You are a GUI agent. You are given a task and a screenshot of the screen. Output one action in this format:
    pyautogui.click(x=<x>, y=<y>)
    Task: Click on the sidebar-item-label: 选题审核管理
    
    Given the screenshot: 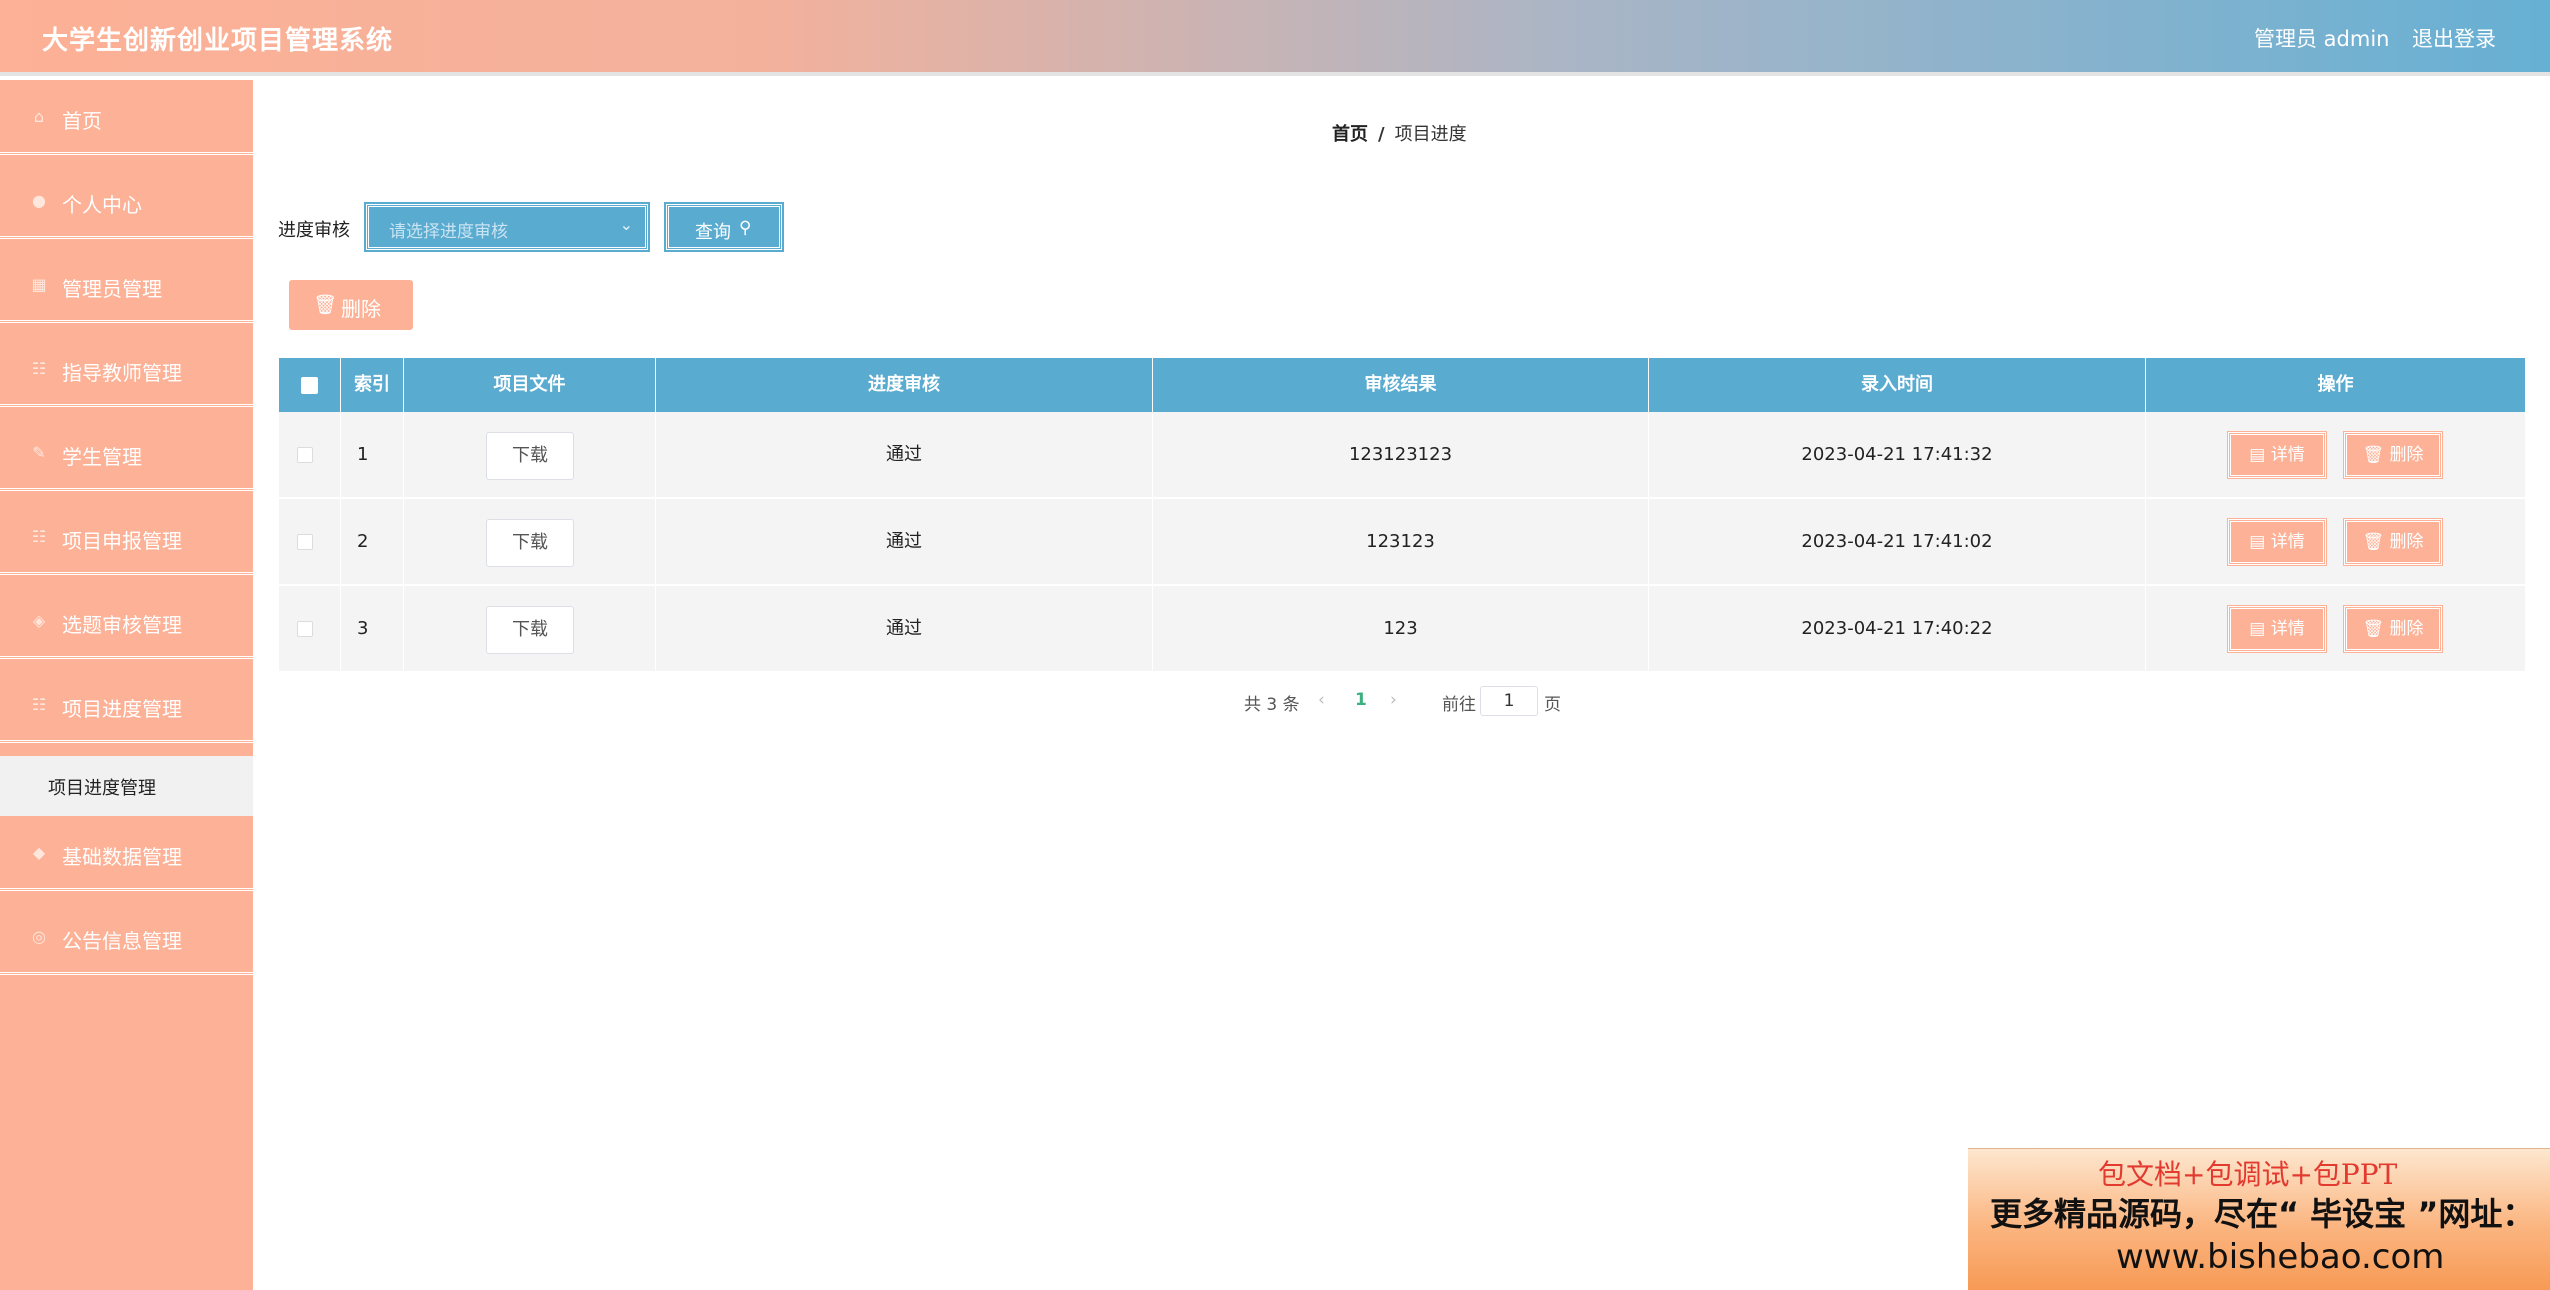 What is the action you would take?
    pyautogui.click(x=122, y=625)
    